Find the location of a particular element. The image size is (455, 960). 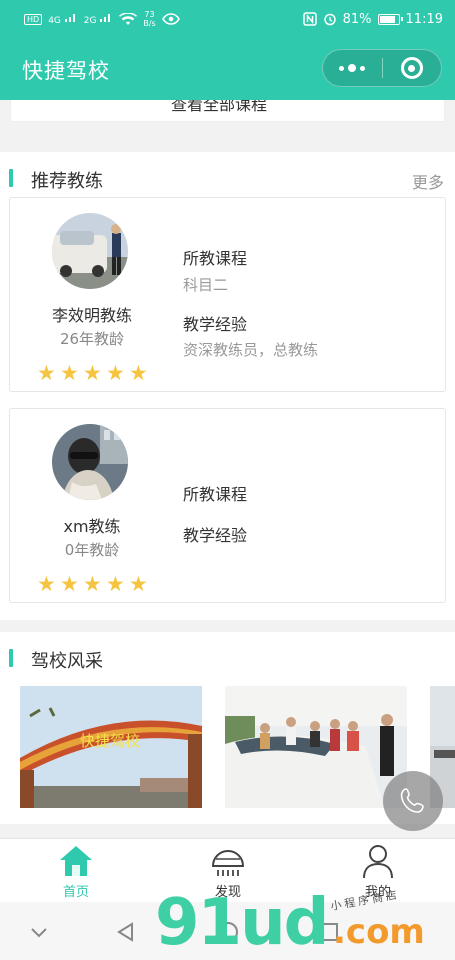

phone-icon is located at coordinates (412, 800).